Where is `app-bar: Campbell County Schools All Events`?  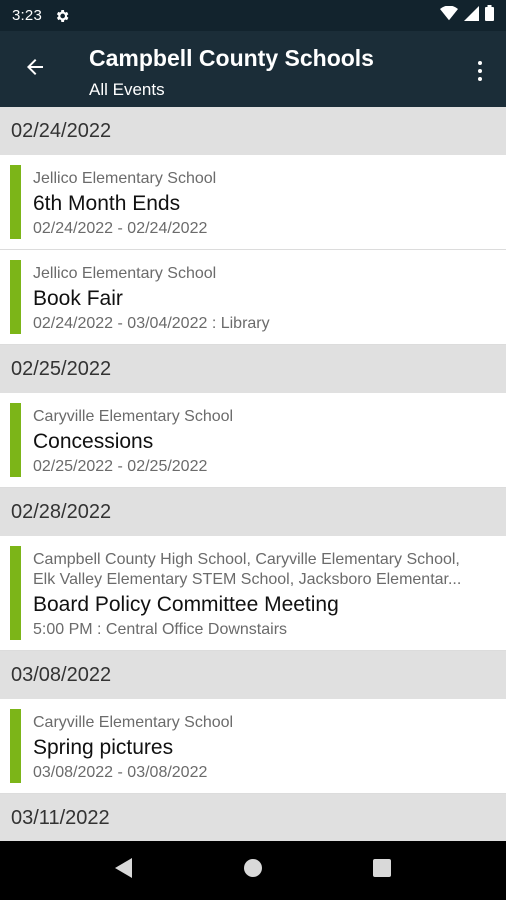
app-bar: Campbell County Schools All Events is located at coordinates (253, 69).